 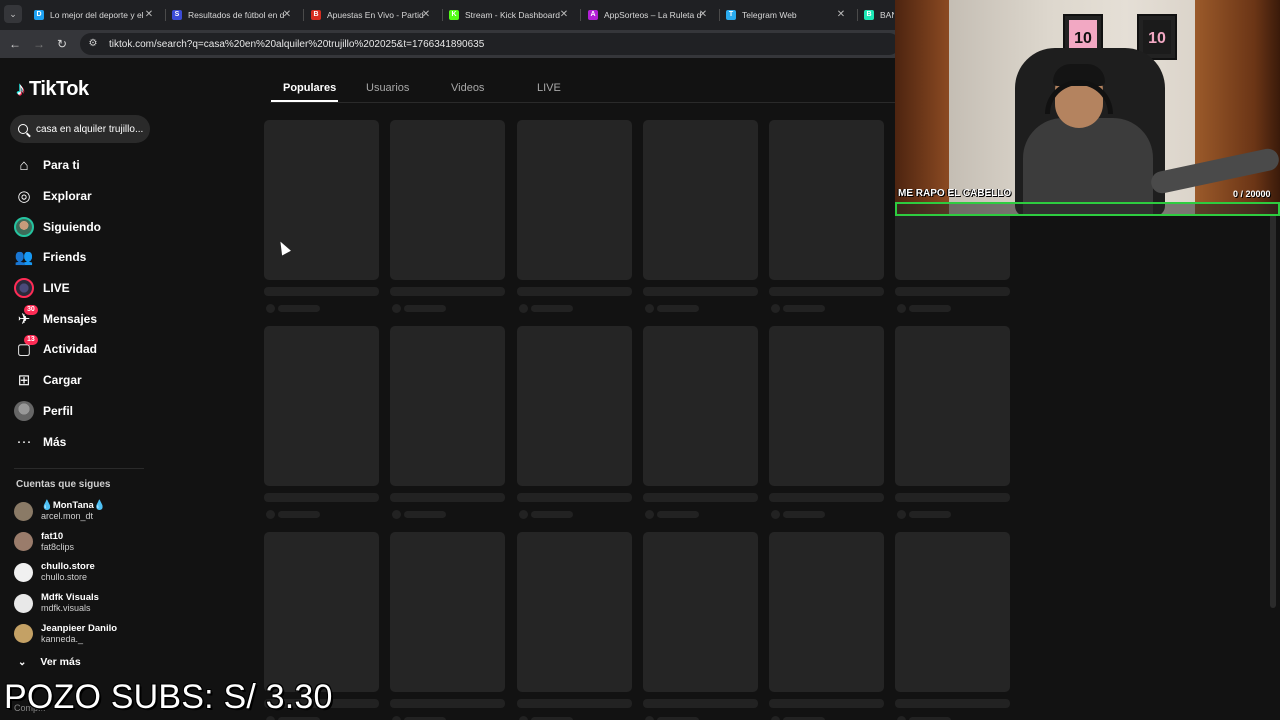 I want to click on site-settings-icon: ⚙, so click(x=93, y=44).